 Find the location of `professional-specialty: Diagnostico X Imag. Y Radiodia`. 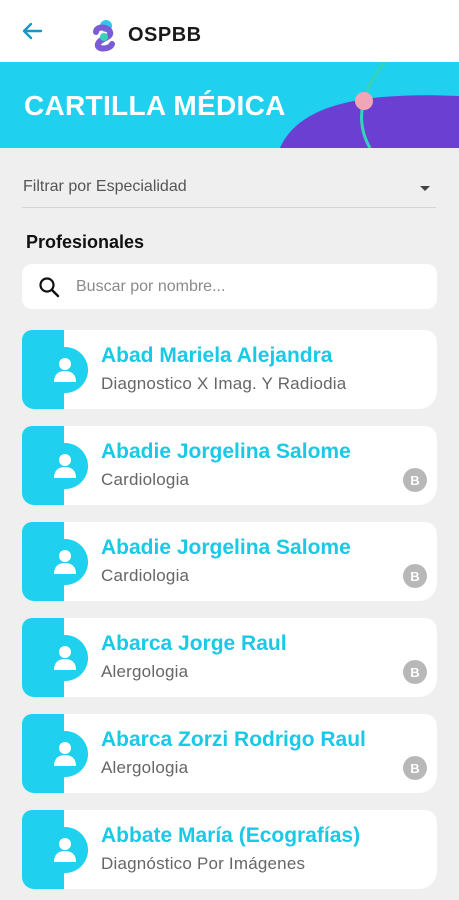

professional-specialty: Diagnostico X Imag. Y Radiodia is located at coordinates (224, 383).